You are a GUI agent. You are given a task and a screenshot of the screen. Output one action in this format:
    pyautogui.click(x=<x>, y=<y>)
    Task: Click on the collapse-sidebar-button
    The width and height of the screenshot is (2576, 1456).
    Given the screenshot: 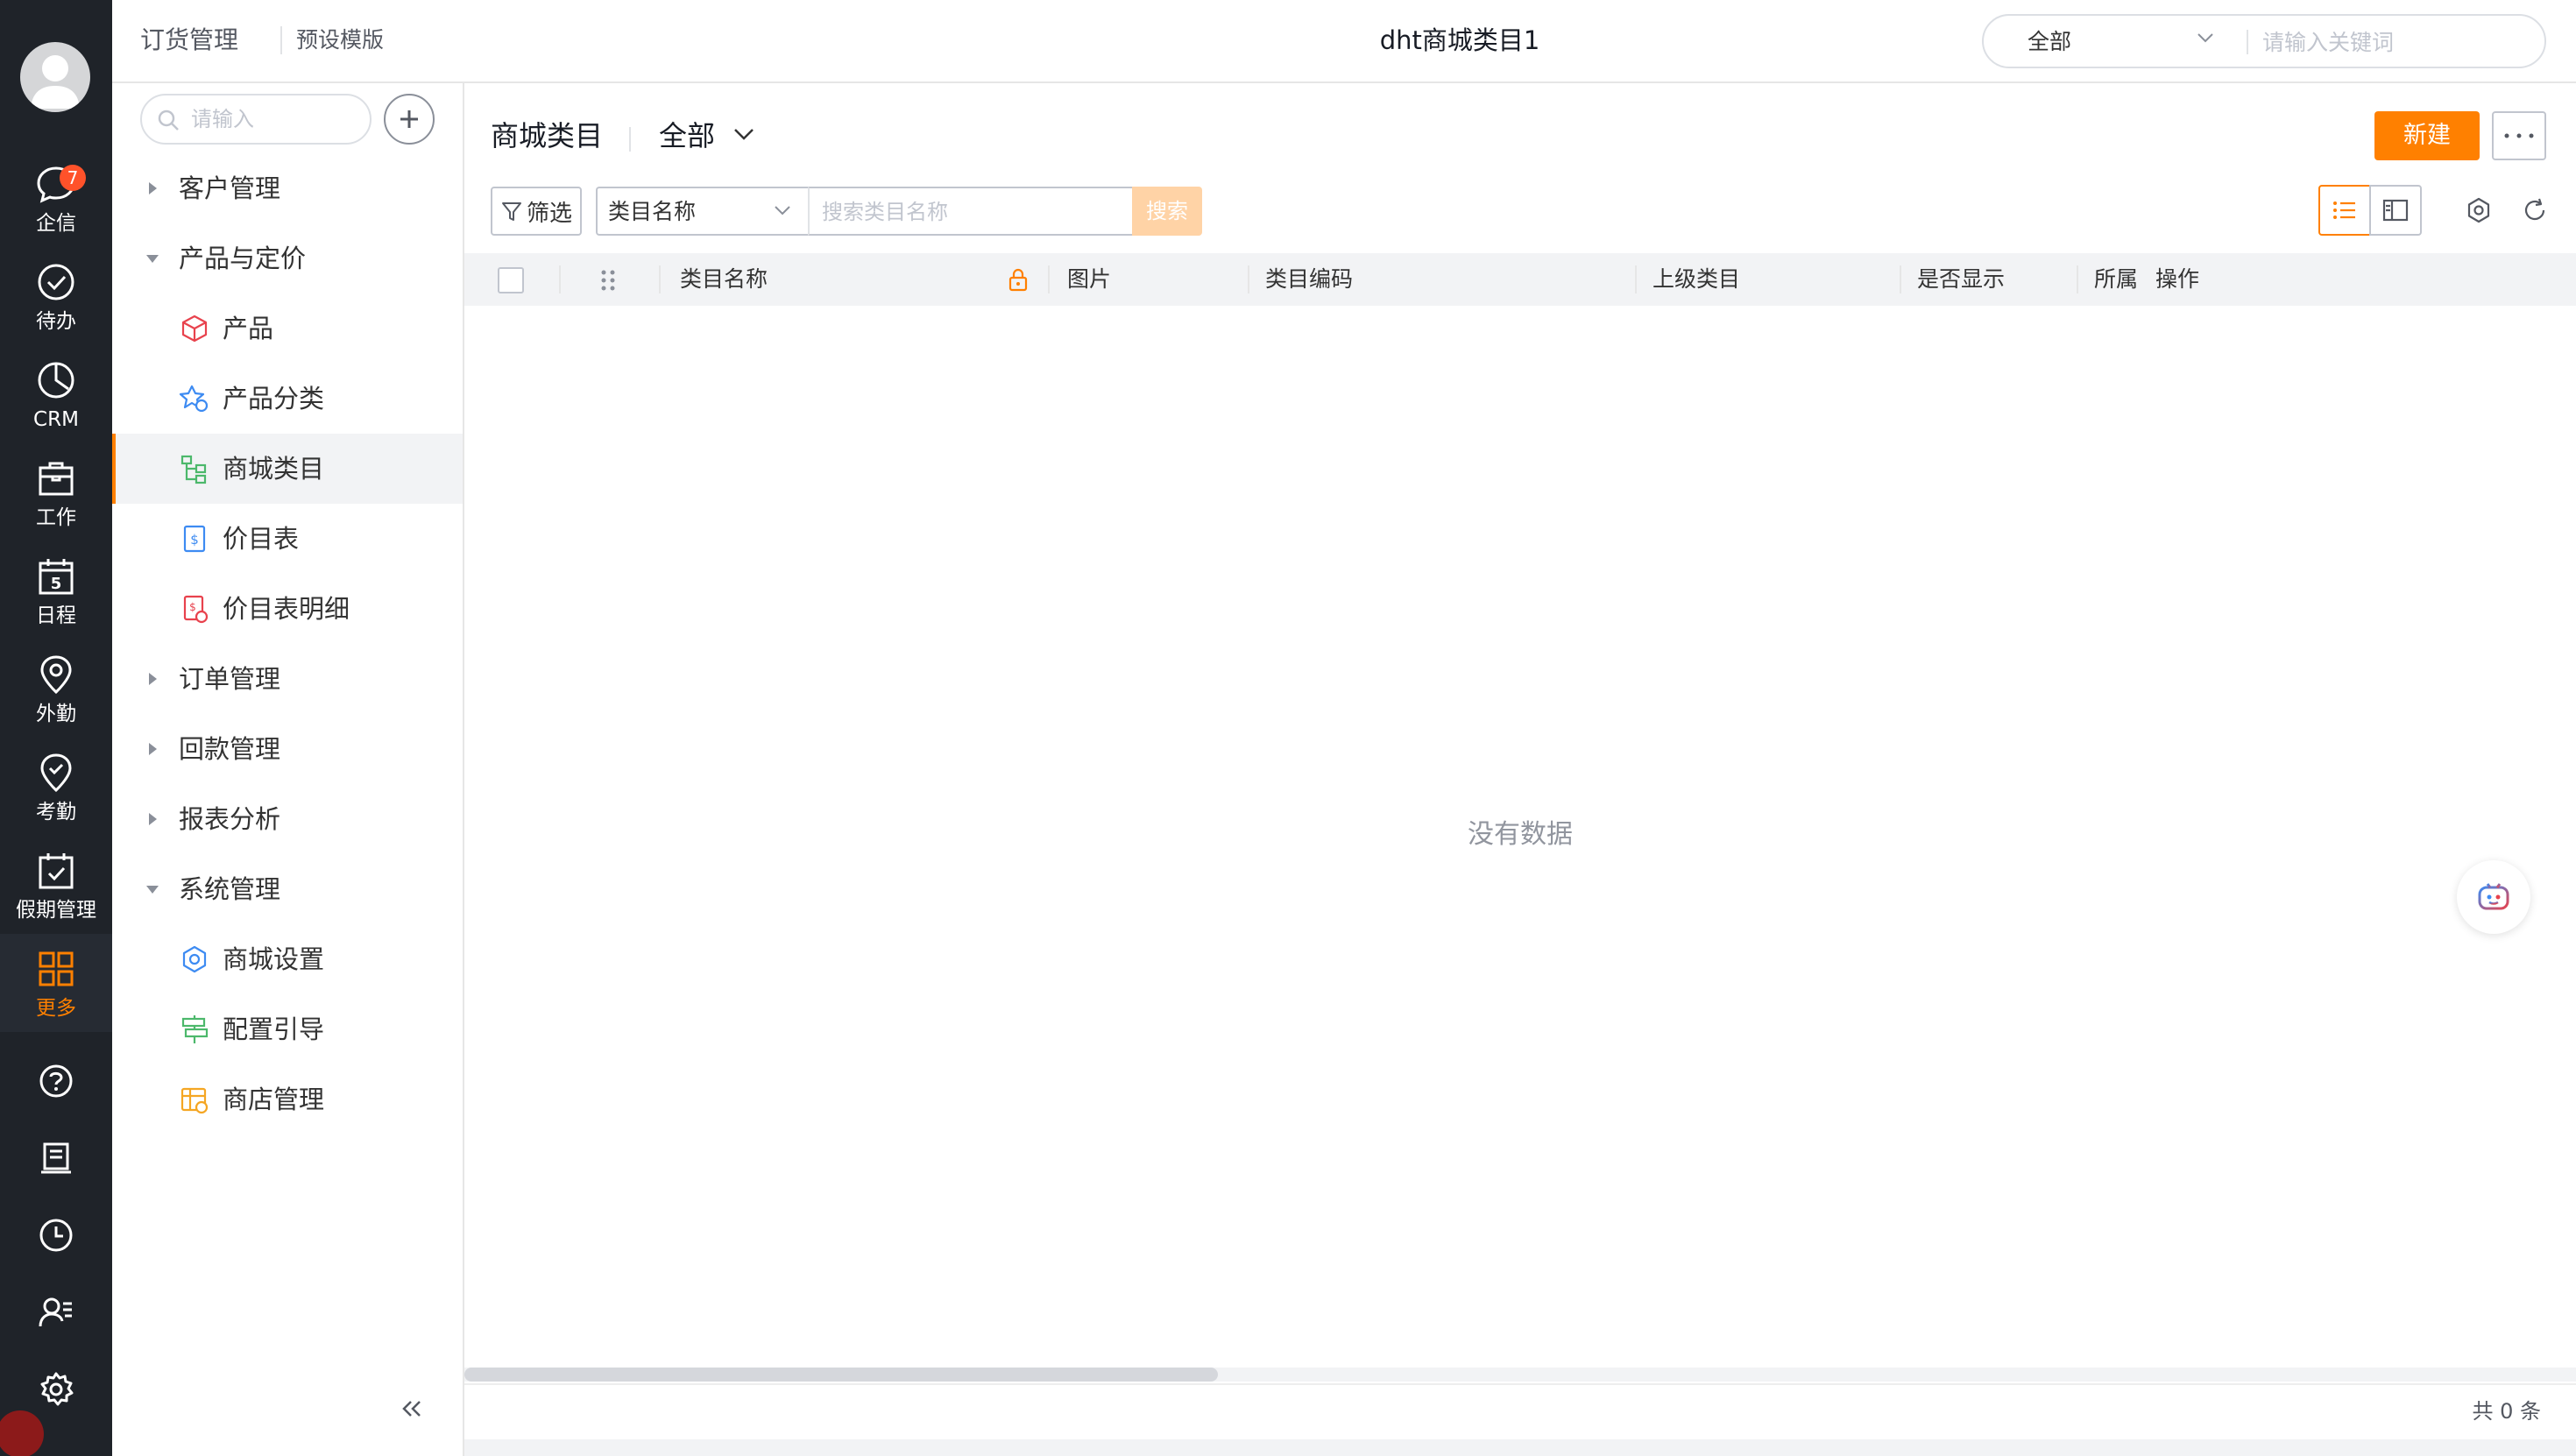 What is the action you would take?
    pyautogui.click(x=411, y=1409)
    